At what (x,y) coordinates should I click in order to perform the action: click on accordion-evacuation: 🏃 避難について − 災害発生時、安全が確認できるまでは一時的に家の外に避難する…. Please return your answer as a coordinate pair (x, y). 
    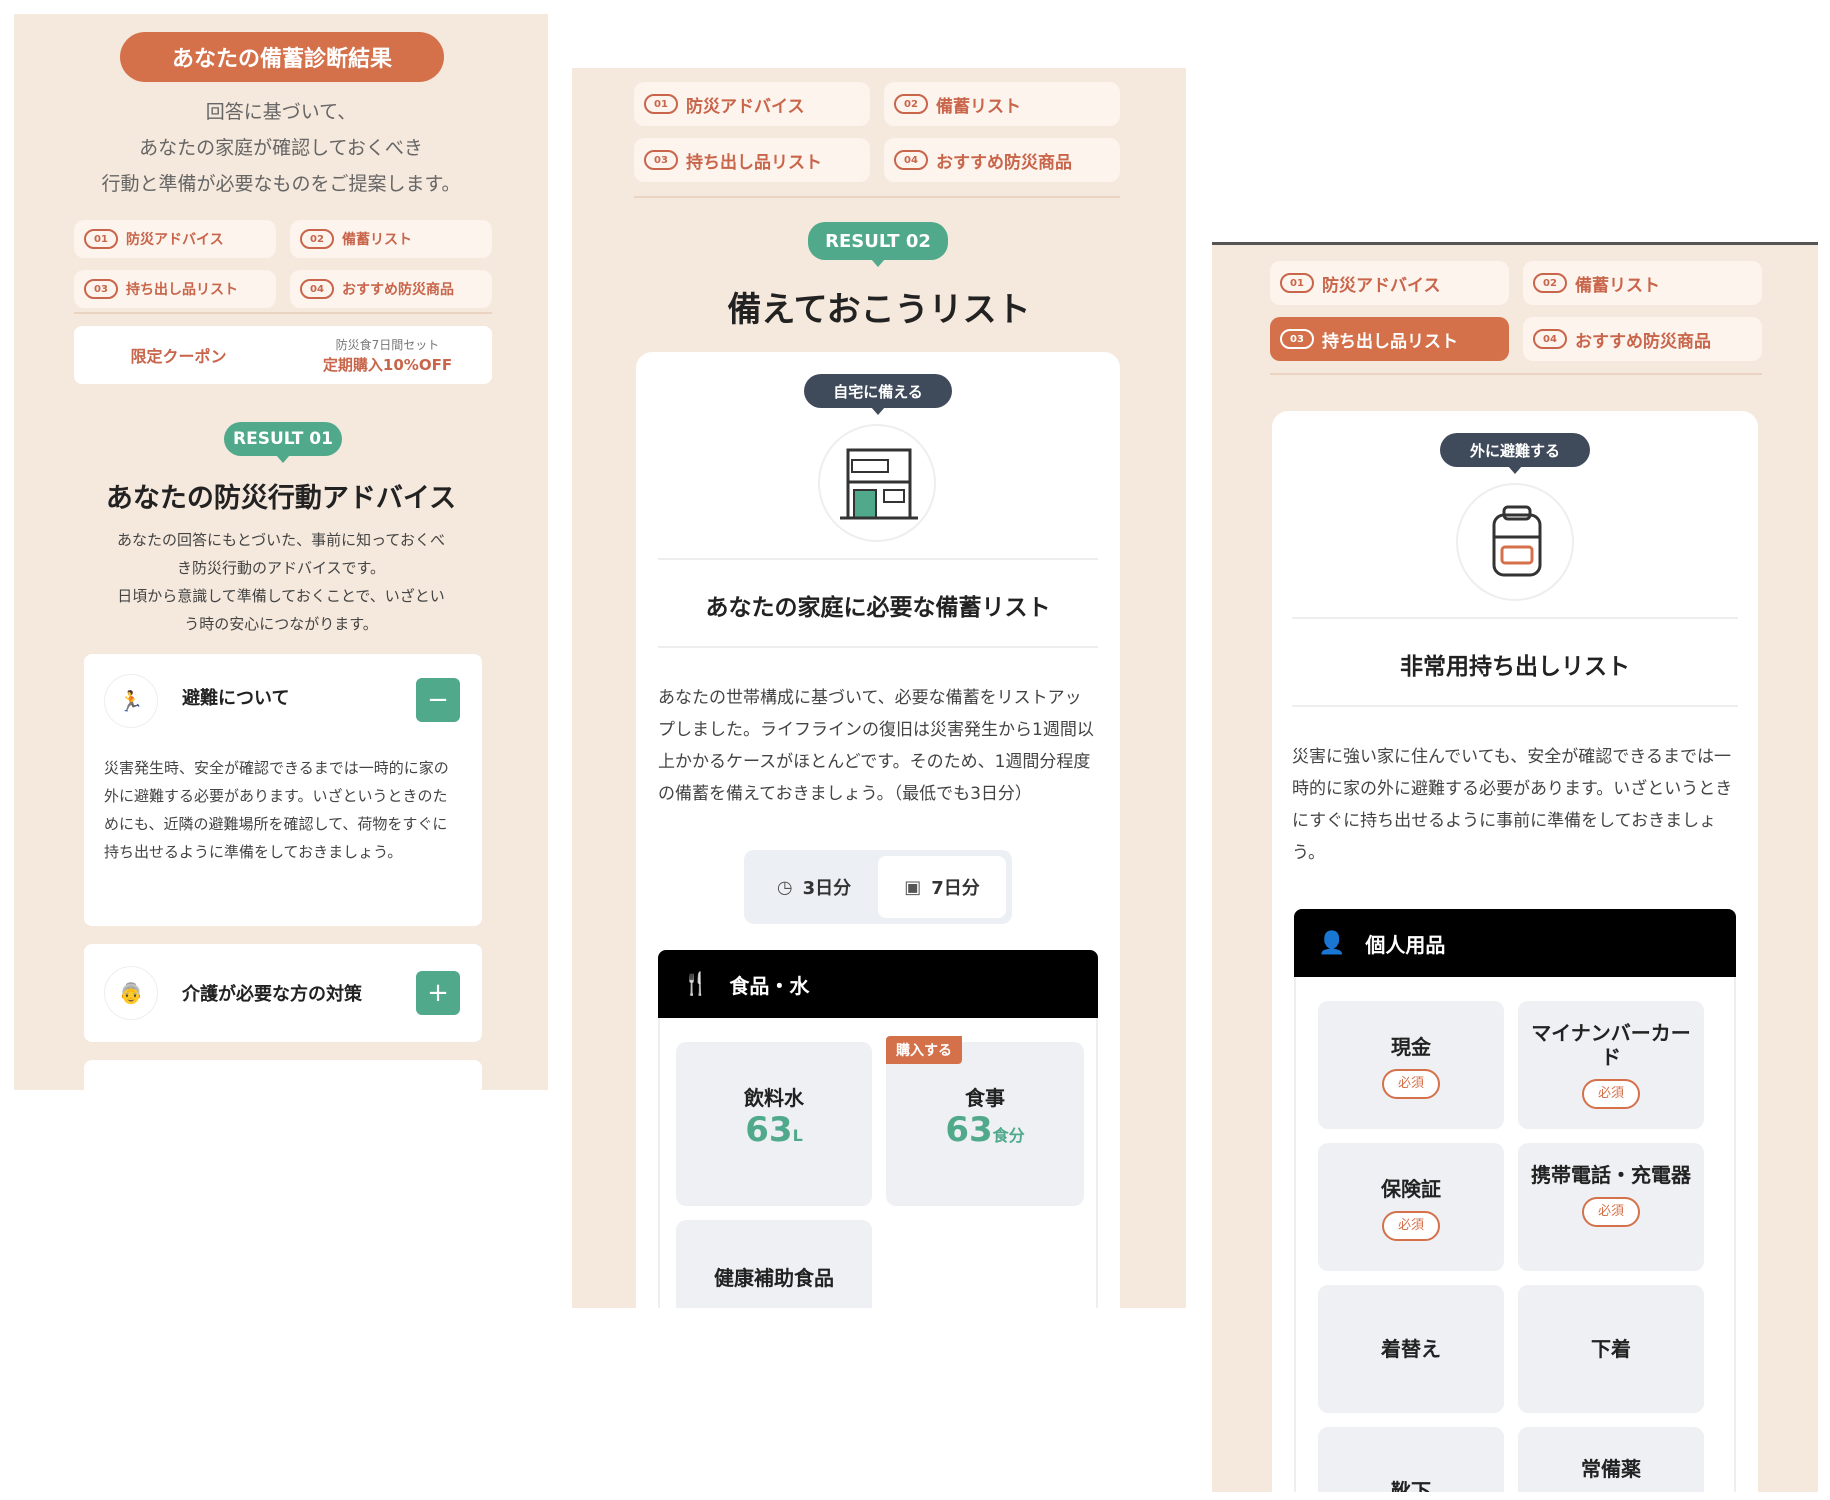
    Looking at the image, I should click on (283, 790).